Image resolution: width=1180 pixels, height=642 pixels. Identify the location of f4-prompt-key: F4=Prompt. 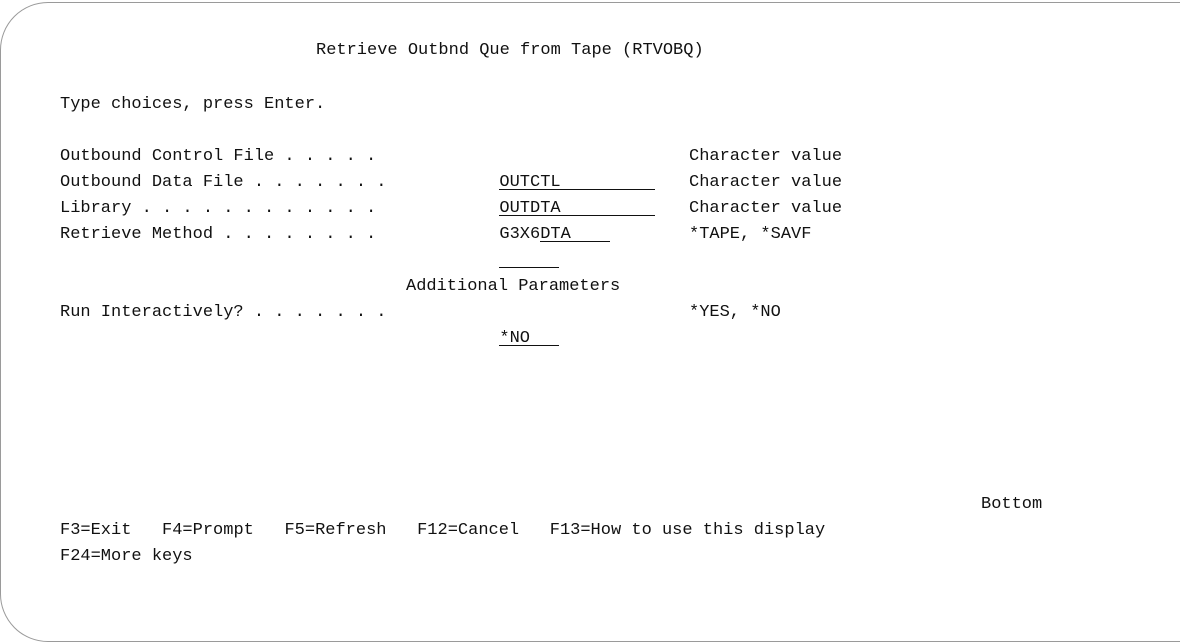
(208, 530).